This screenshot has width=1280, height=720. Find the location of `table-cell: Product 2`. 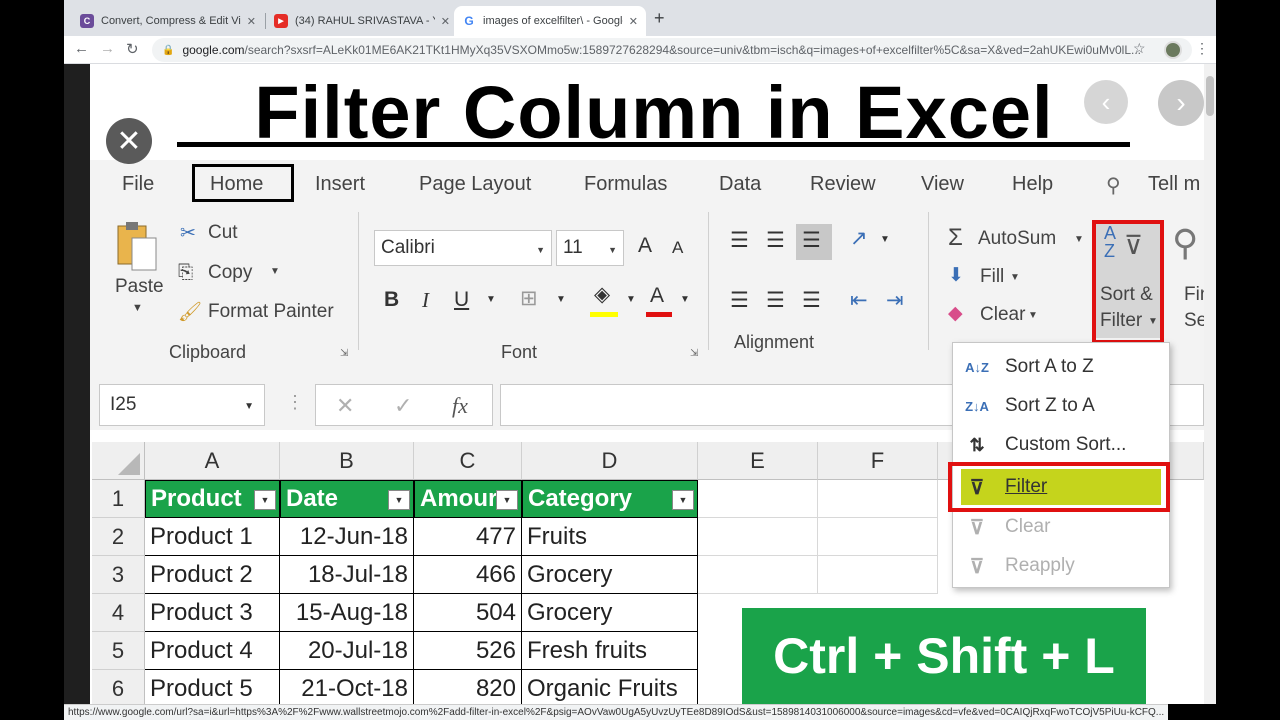

table-cell: Product 2 is located at coordinates (212, 575).